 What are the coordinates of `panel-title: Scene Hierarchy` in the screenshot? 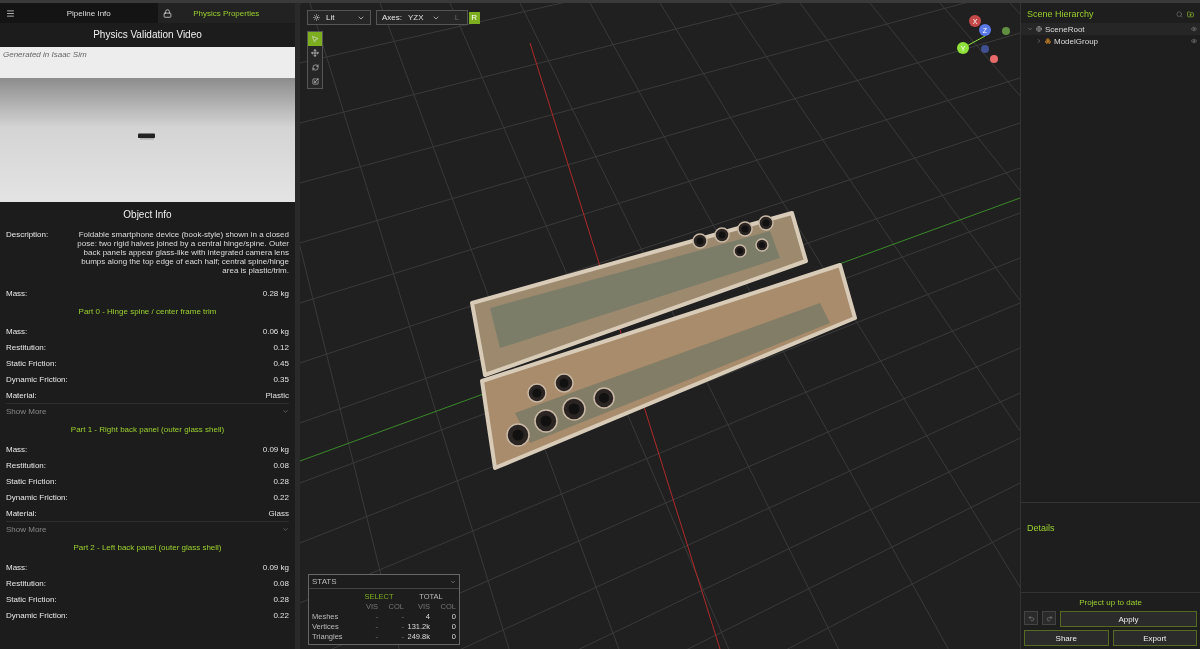 It's located at (1060, 14).